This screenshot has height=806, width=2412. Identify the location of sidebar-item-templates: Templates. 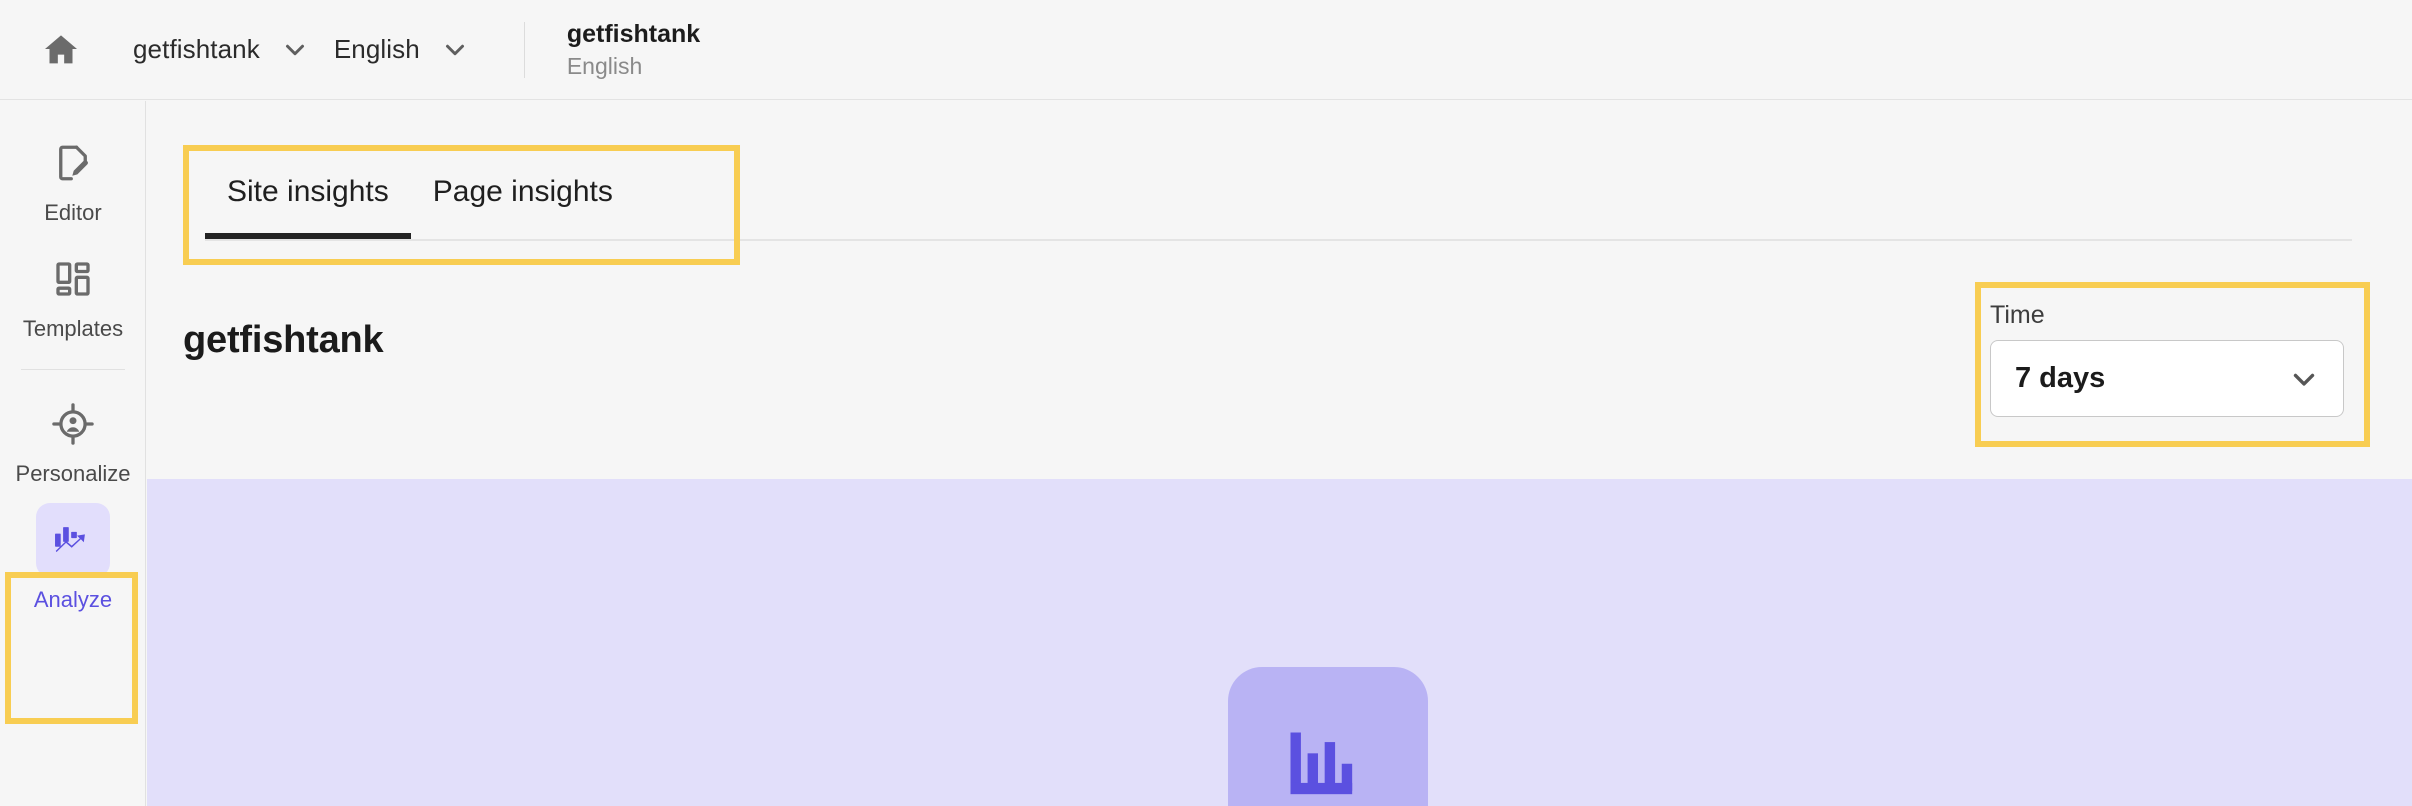
(73, 297).